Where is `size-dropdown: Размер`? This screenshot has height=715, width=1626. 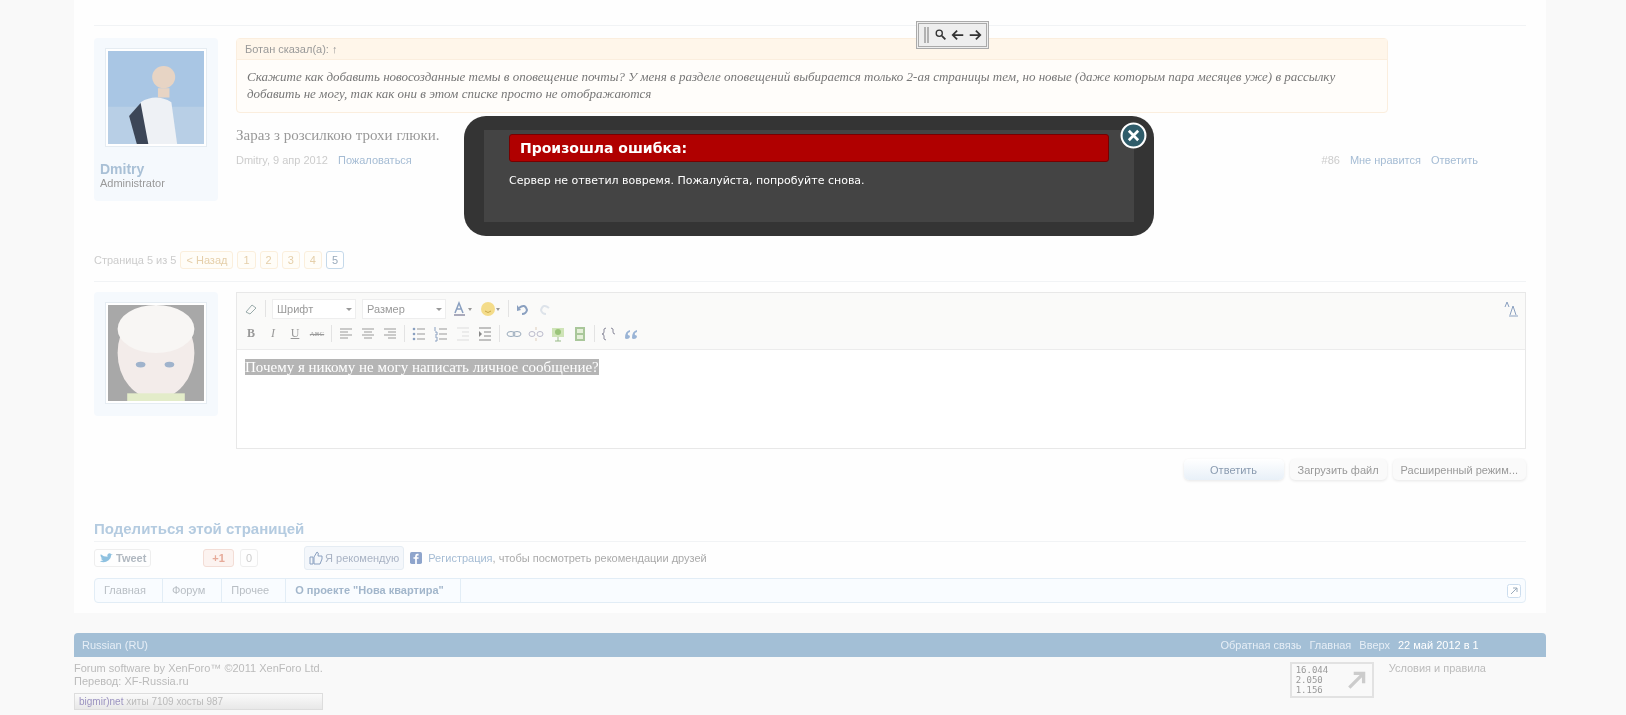 size-dropdown: Размер is located at coordinates (404, 308).